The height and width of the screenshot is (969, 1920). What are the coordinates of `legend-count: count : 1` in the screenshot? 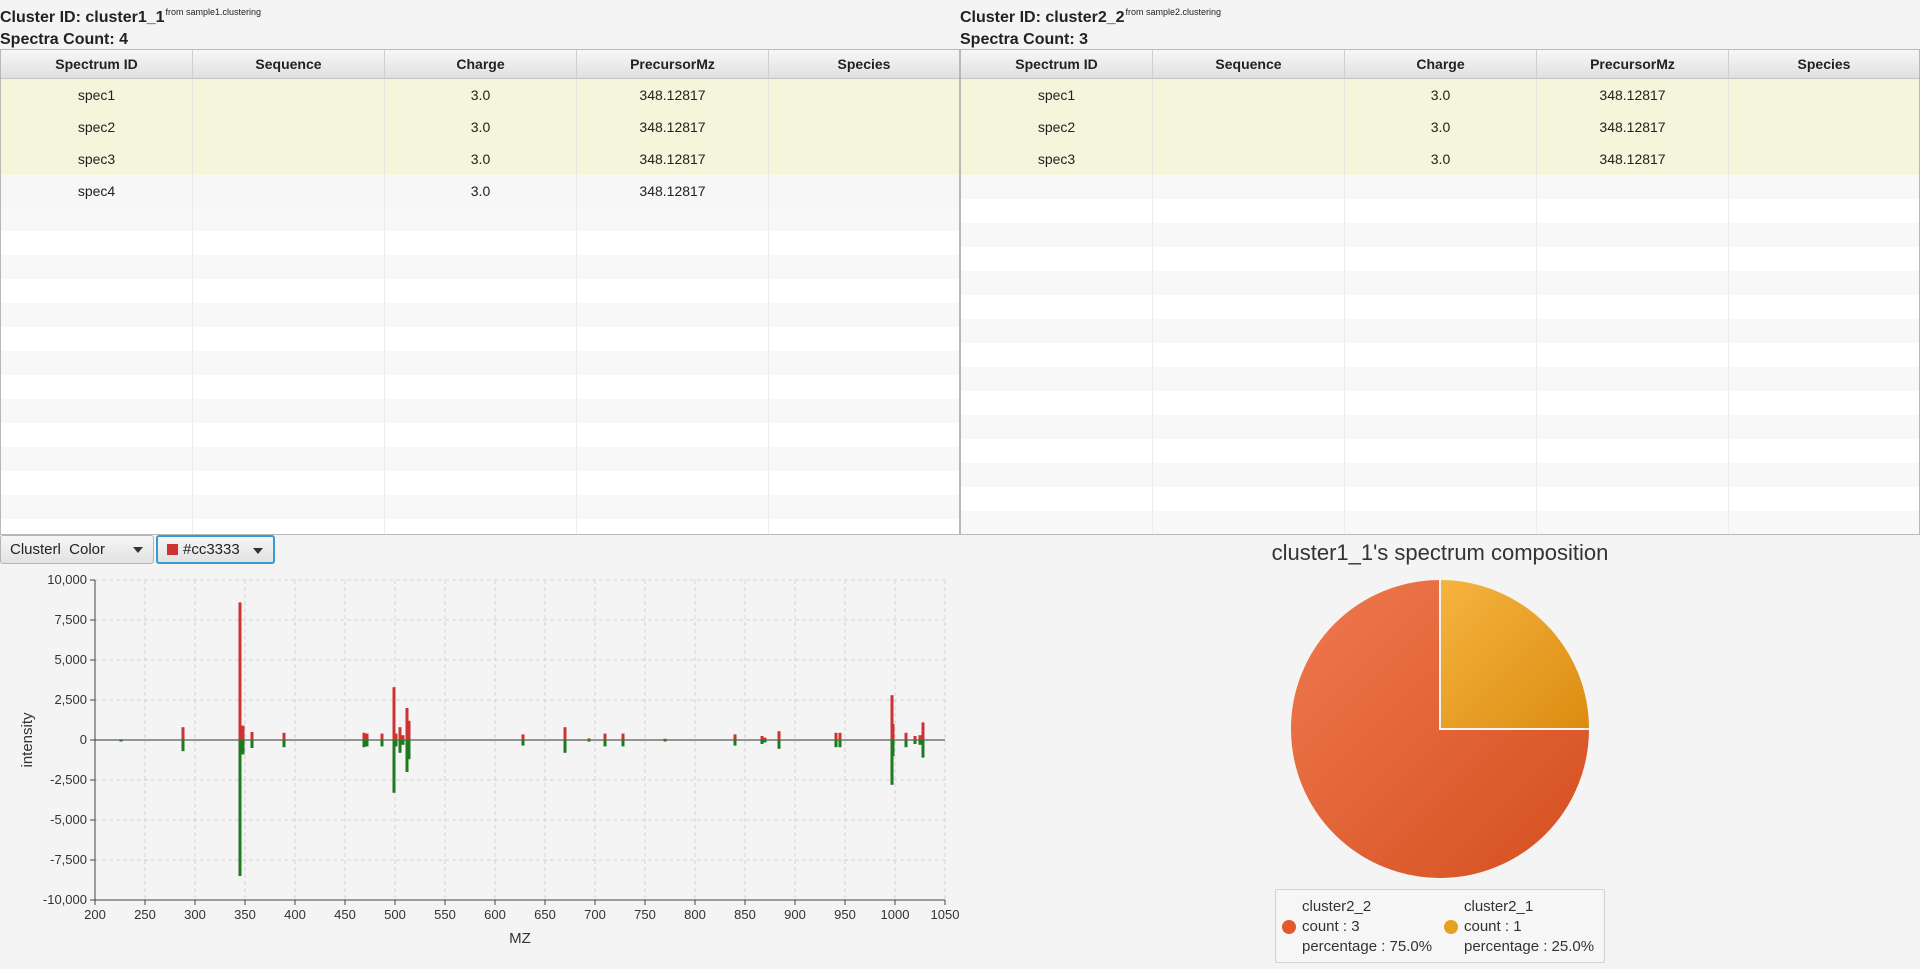 It's located at (1493, 926).